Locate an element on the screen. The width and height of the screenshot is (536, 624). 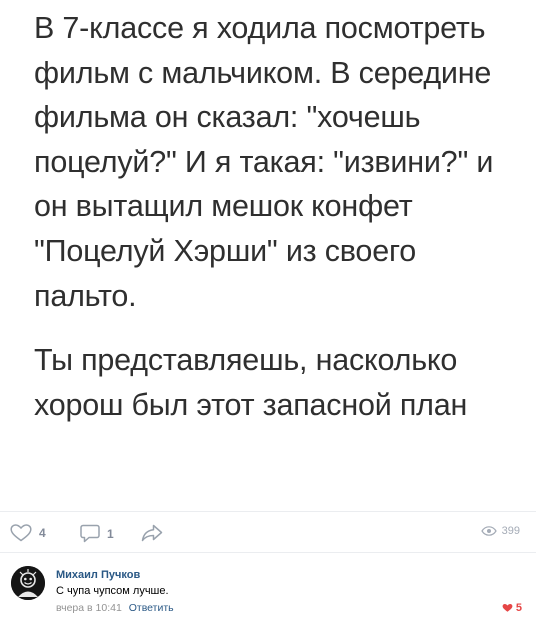
views-counter: 399 is located at coordinates (500, 531).